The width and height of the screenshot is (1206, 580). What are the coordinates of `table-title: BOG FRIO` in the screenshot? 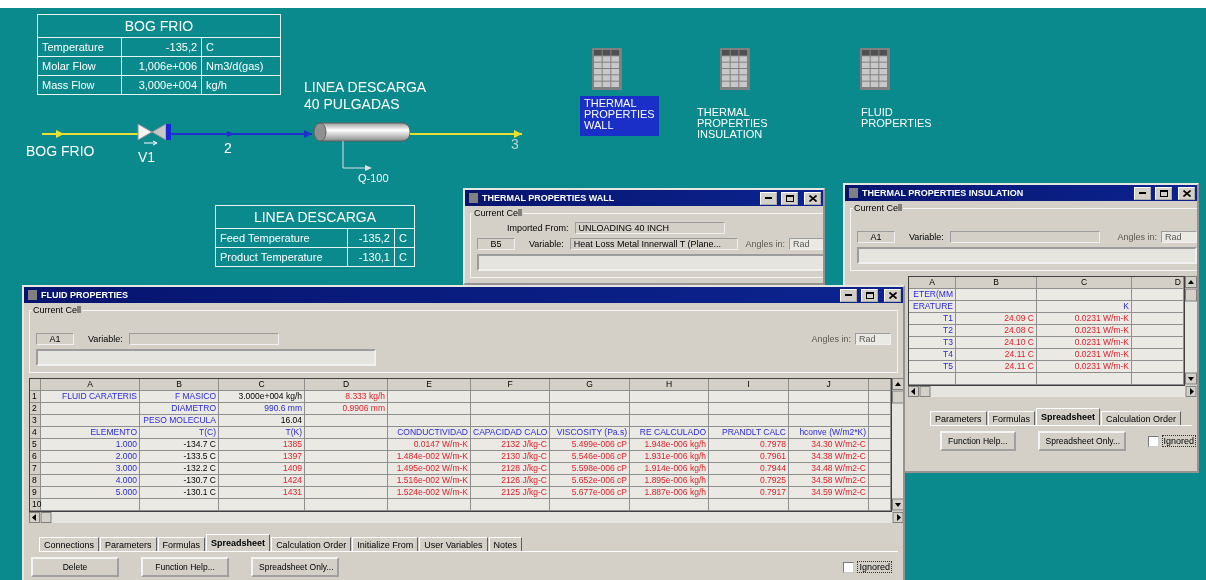 It's located at (159, 26).